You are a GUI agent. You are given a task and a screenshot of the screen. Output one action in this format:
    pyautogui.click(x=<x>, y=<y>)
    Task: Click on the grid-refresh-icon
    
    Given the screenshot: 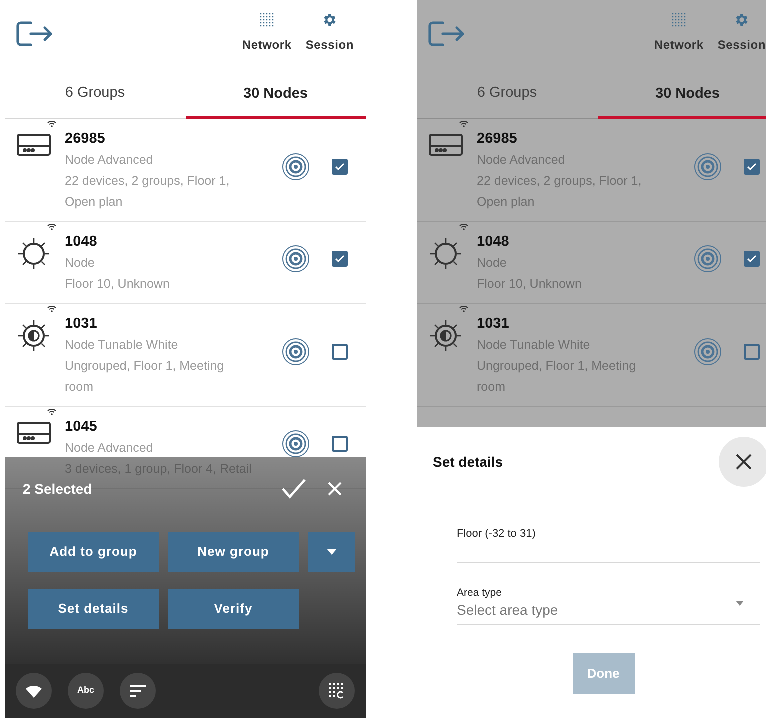 What is the action you would take?
    pyautogui.click(x=337, y=691)
    